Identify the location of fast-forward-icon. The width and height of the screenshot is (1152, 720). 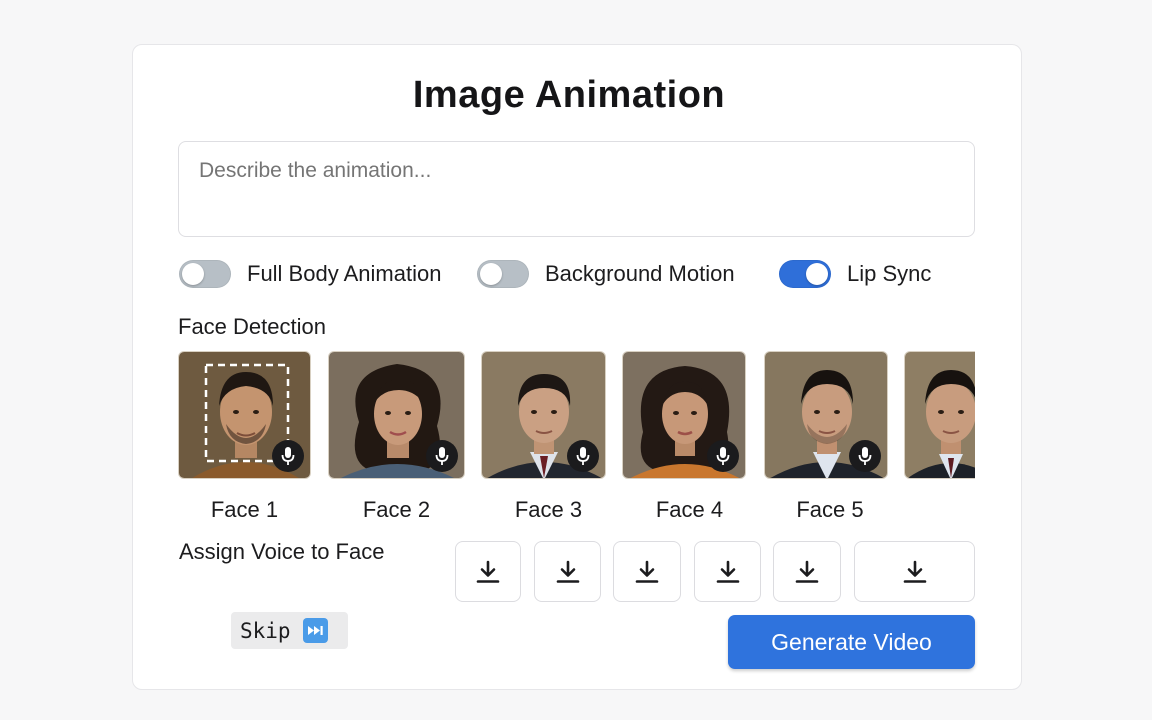
(315, 630).